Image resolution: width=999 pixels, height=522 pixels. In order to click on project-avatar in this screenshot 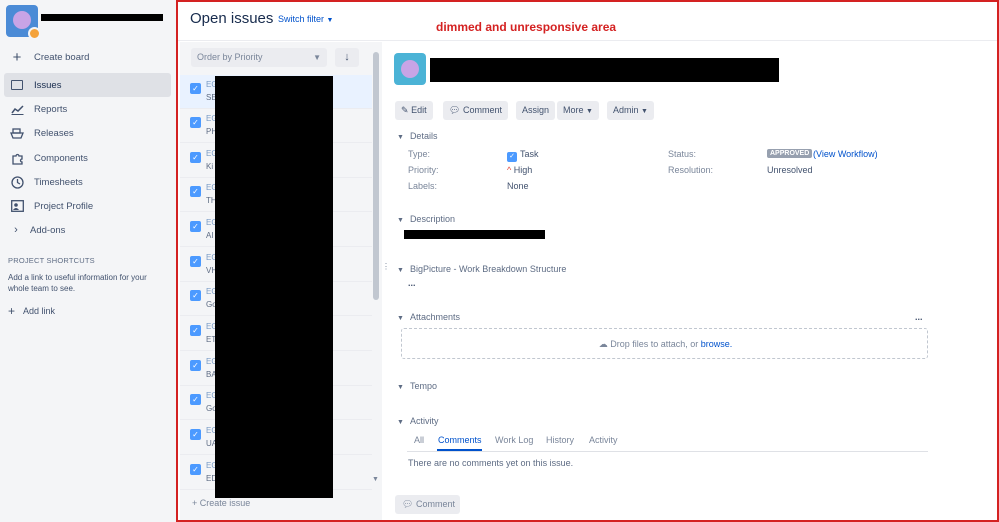, I will do `click(23, 22)`.